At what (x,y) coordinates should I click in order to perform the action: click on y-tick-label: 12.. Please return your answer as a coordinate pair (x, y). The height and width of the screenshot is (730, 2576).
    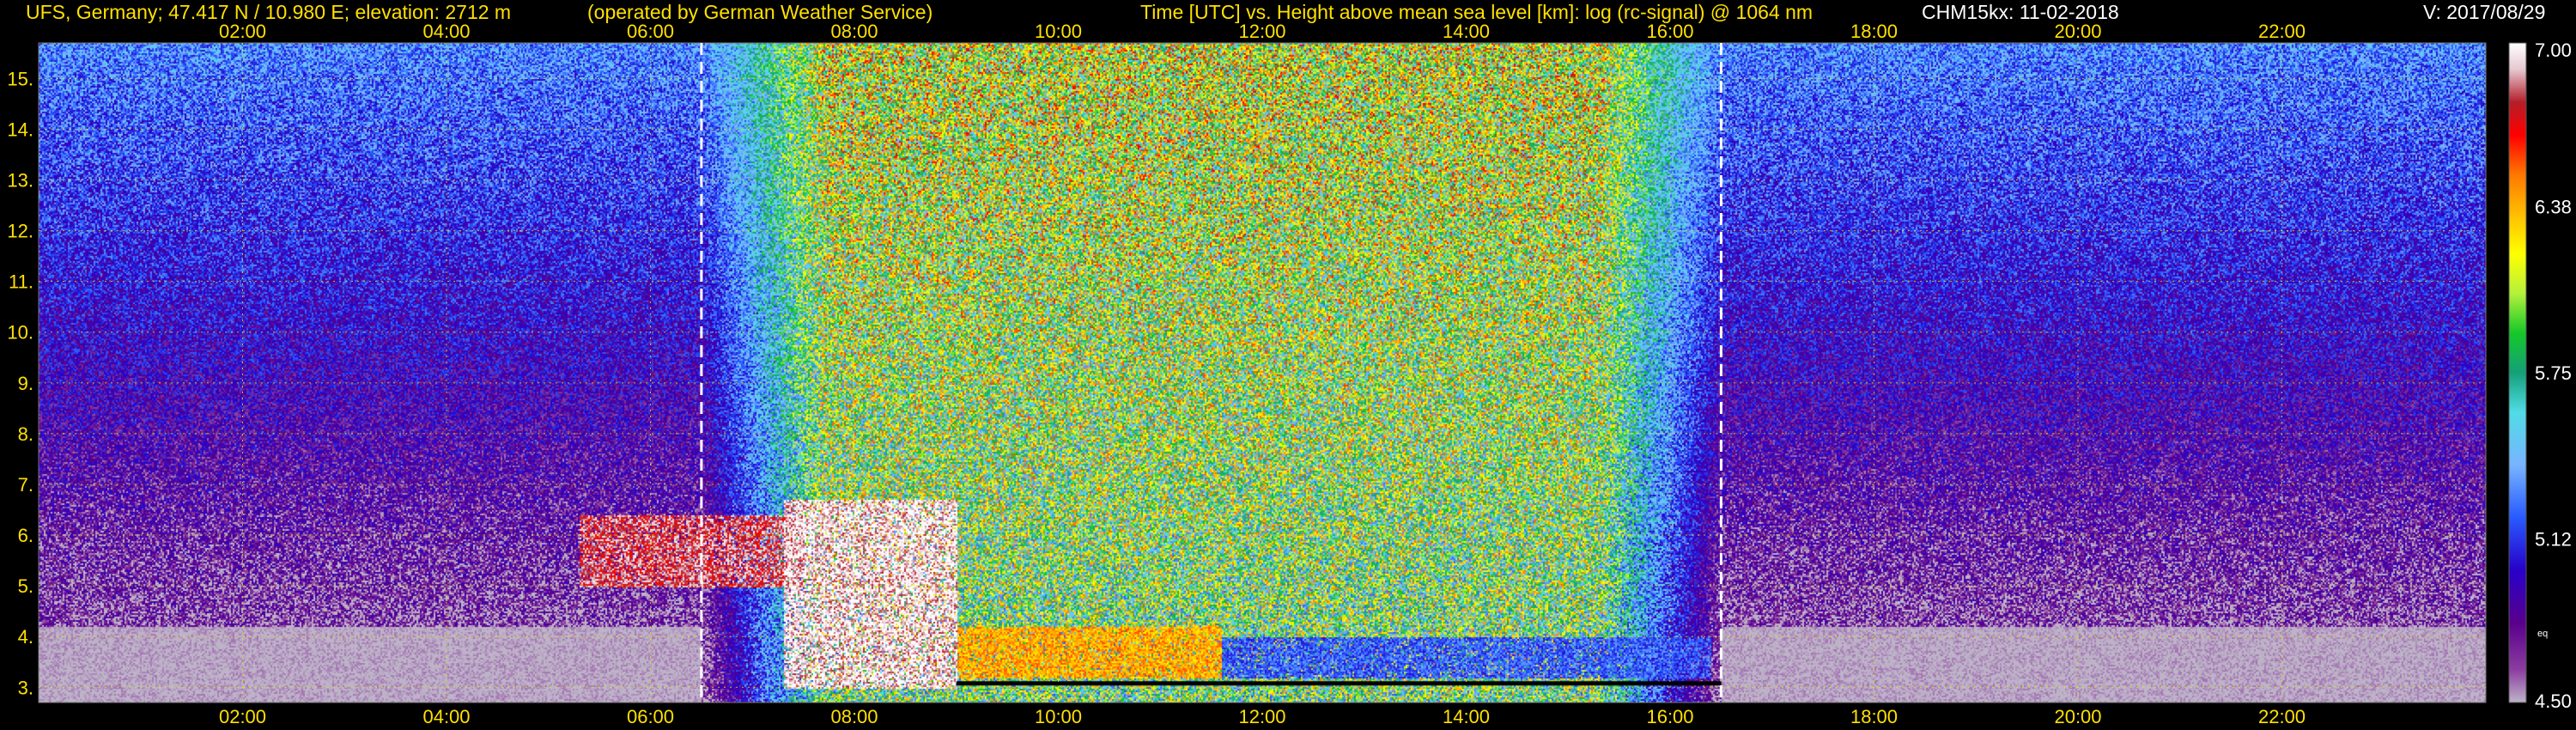
    Looking at the image, I should click on (20, 231).